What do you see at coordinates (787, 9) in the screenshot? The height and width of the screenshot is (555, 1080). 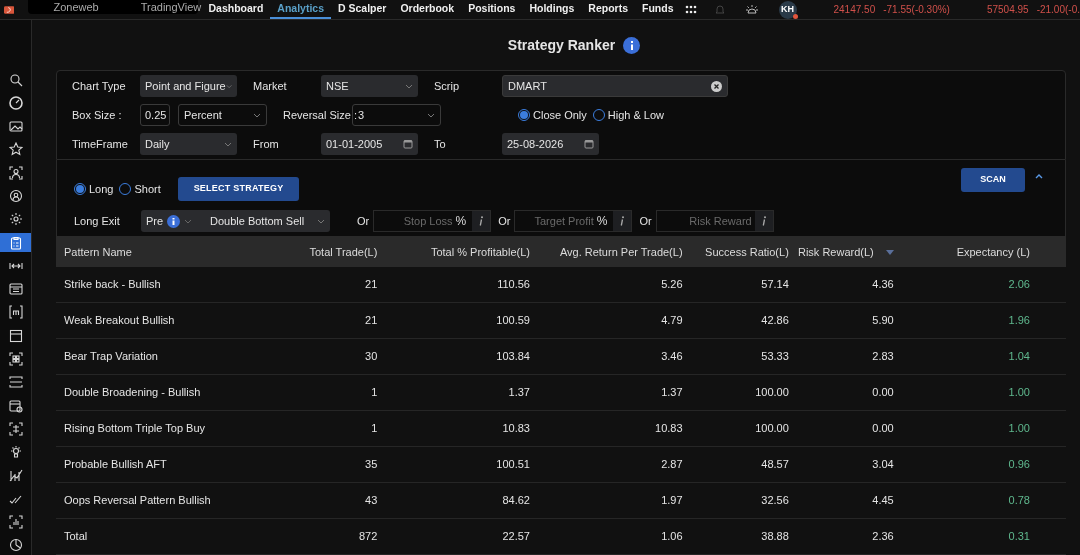 I see `avatar: KH` at bounding box center [787, 9].